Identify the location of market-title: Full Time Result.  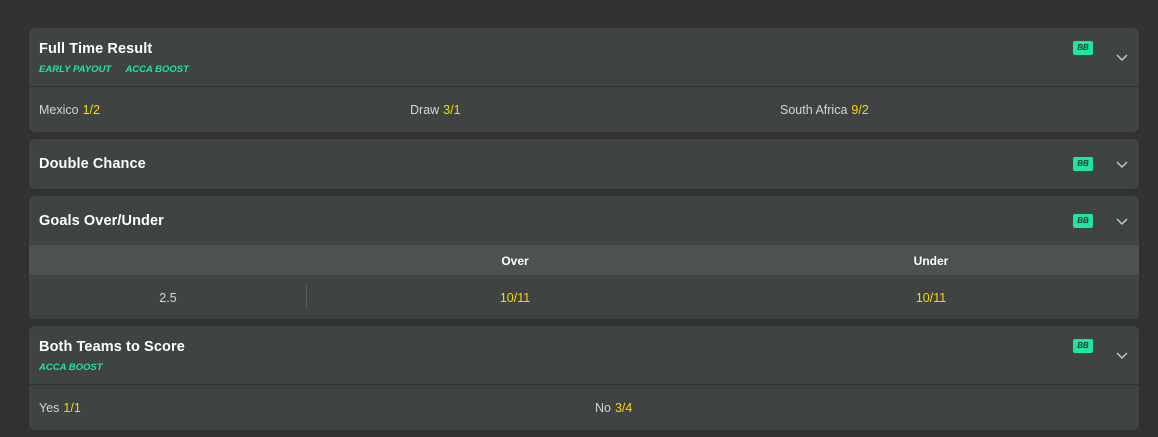
(96, 49).